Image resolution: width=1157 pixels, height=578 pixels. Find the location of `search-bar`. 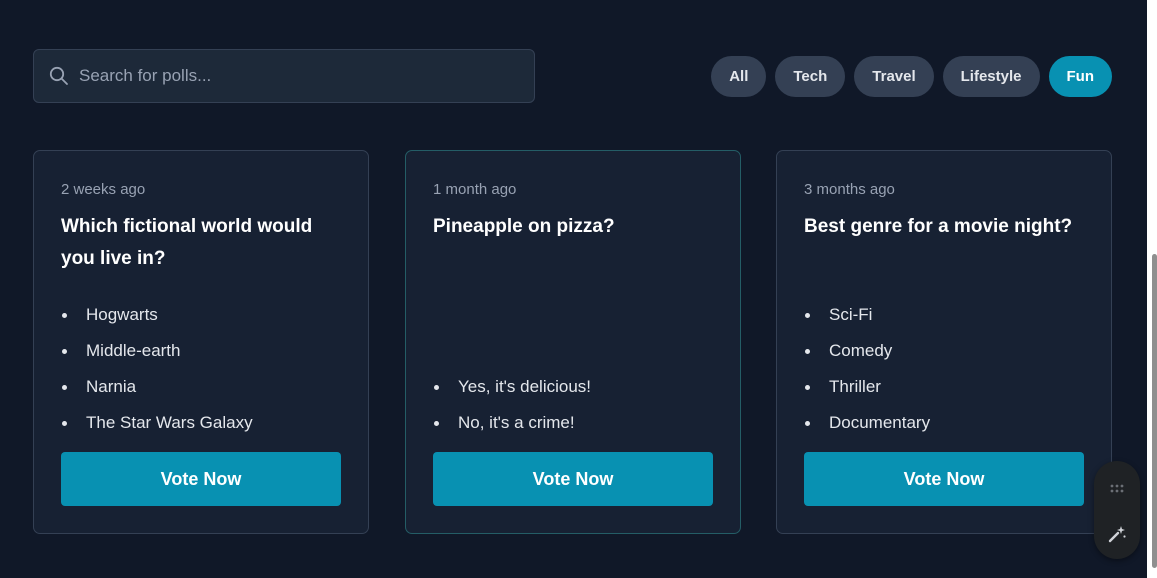

search-bar is located at coordinates (284, 76).